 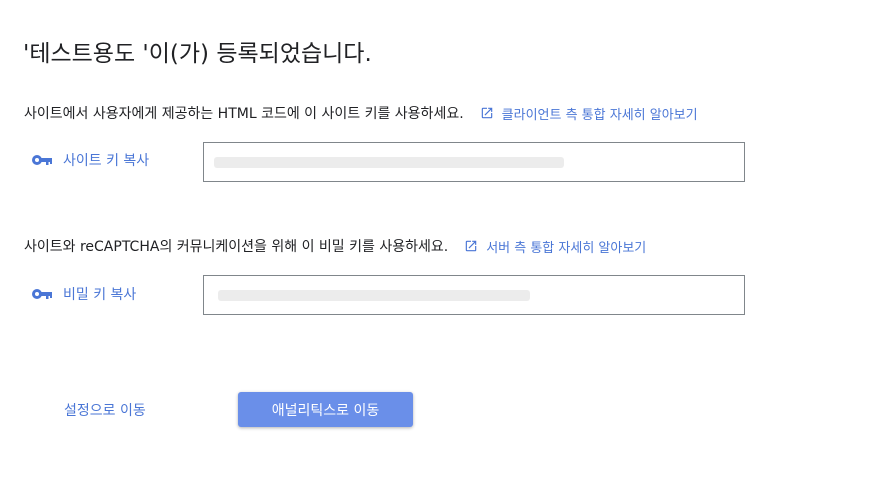 What do you see at coordinates (105, 410) in the screenshot?
I see `go-to-settings-link: 설정으로 이동` at bounding box center [105, 410].